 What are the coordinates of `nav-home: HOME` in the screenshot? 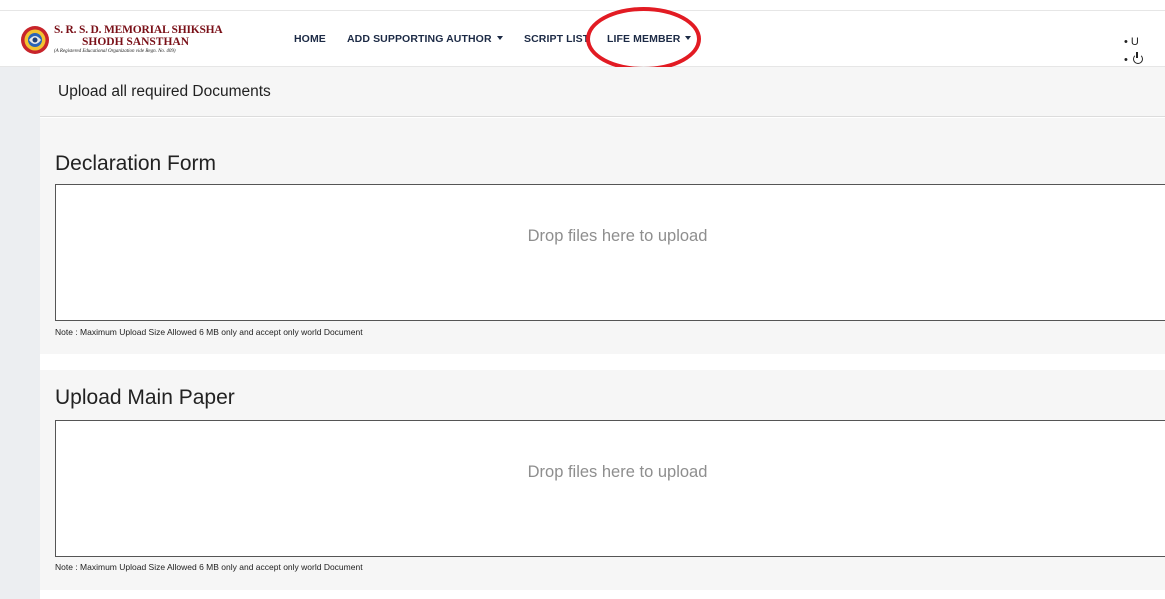 It's located at (310, 39).